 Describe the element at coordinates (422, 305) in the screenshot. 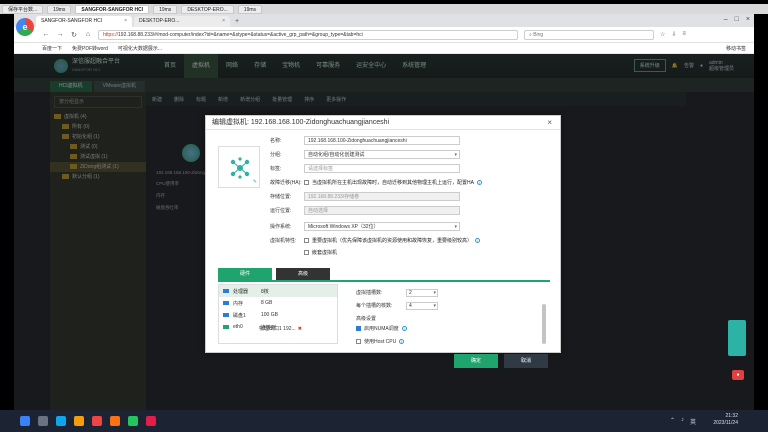

I see `cores-select: 4` at that location.